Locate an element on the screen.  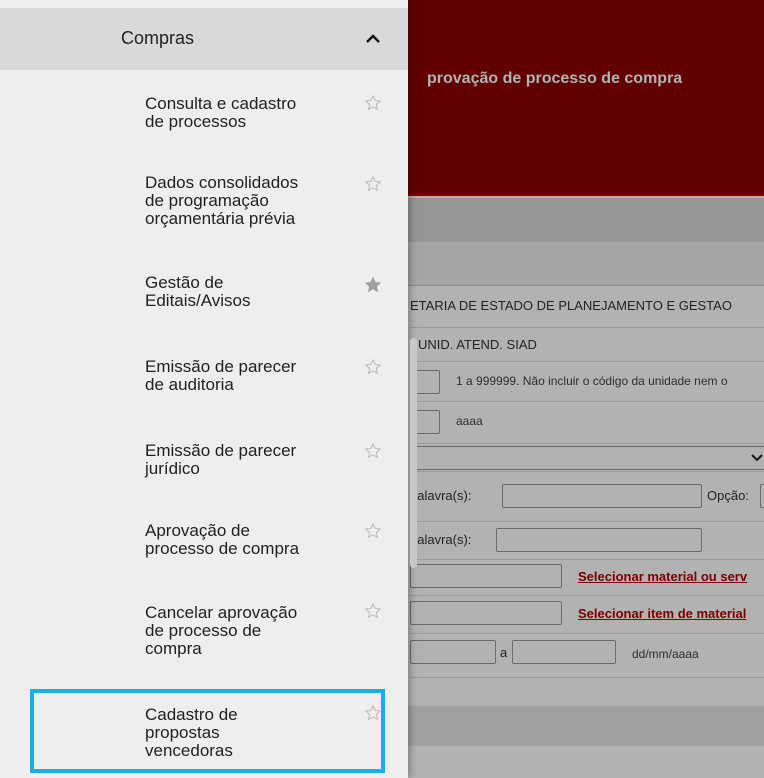
collapse-section-button is located at coordinates (373, 39).